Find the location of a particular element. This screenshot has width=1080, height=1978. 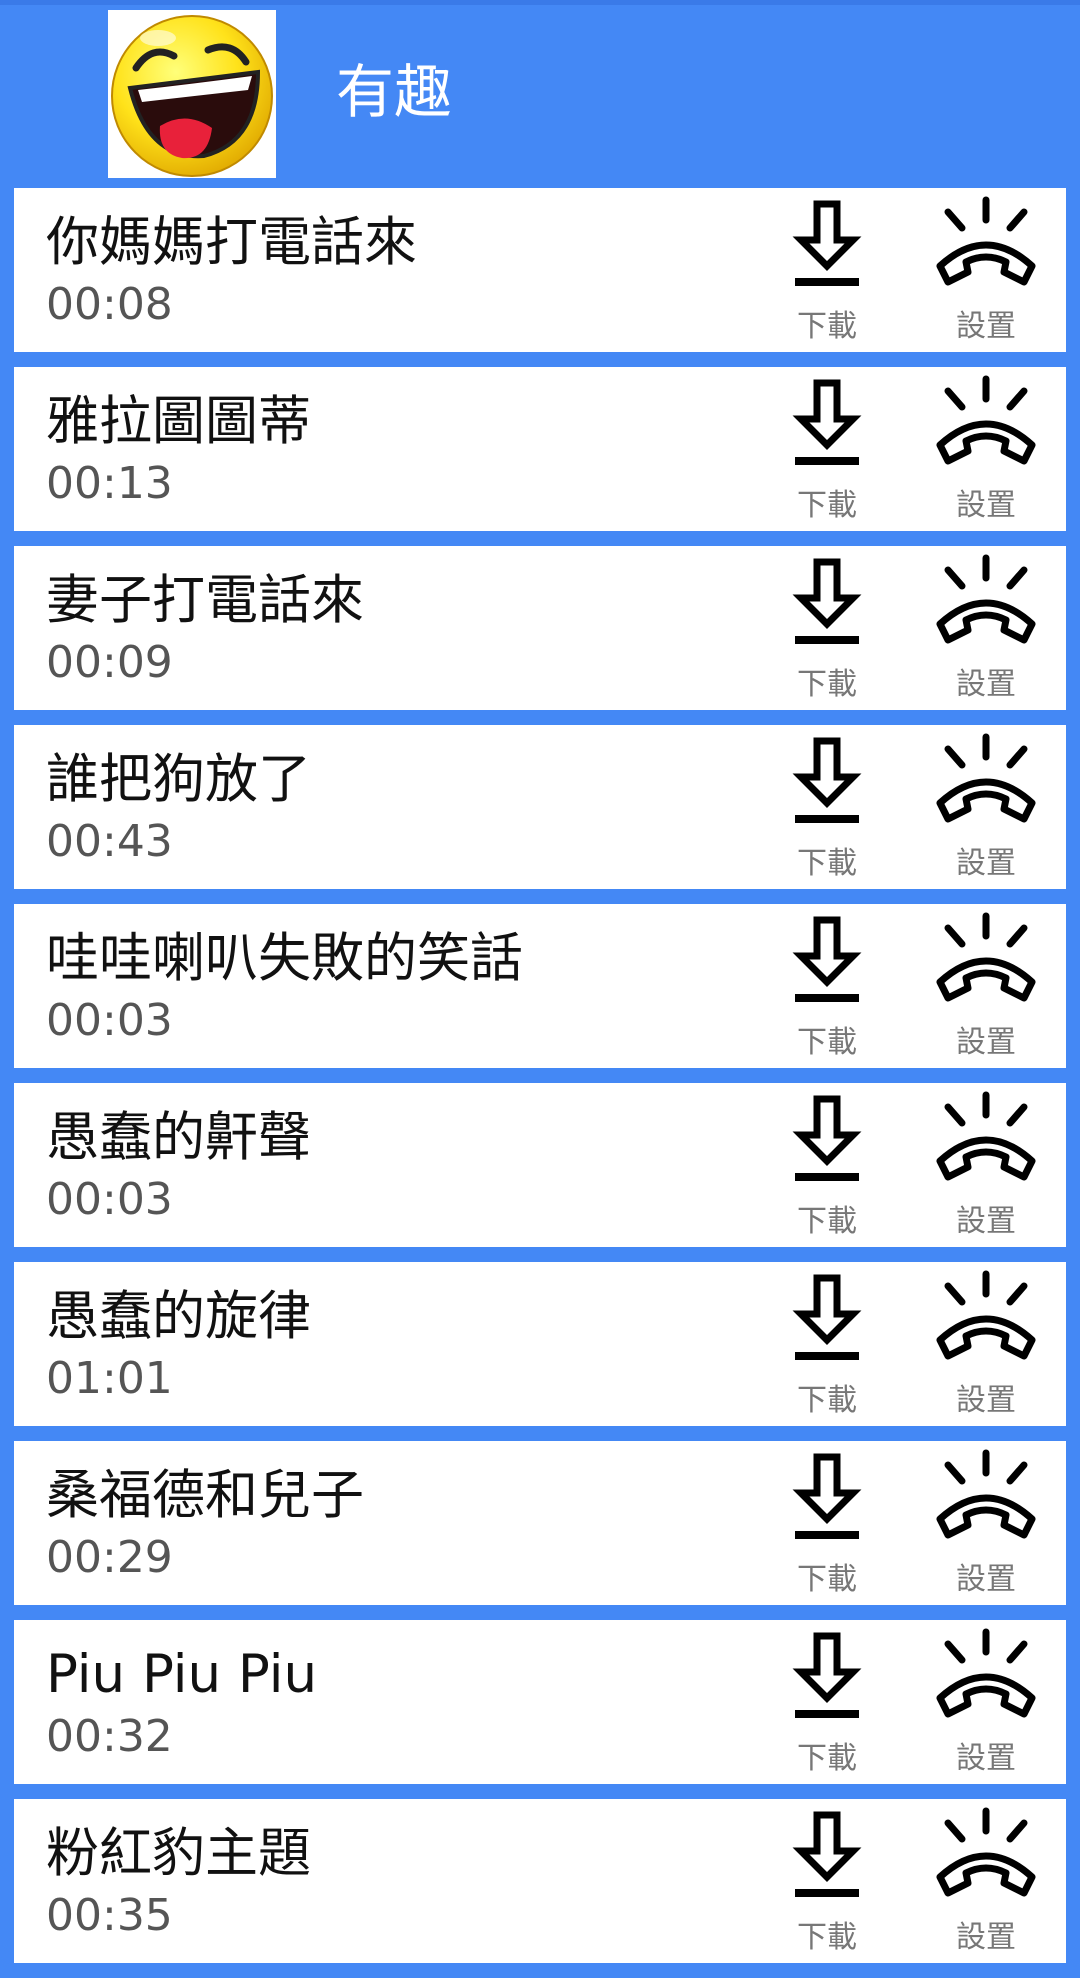

ringtone-duration: 00:32 is located at coordinates (109, 1736).